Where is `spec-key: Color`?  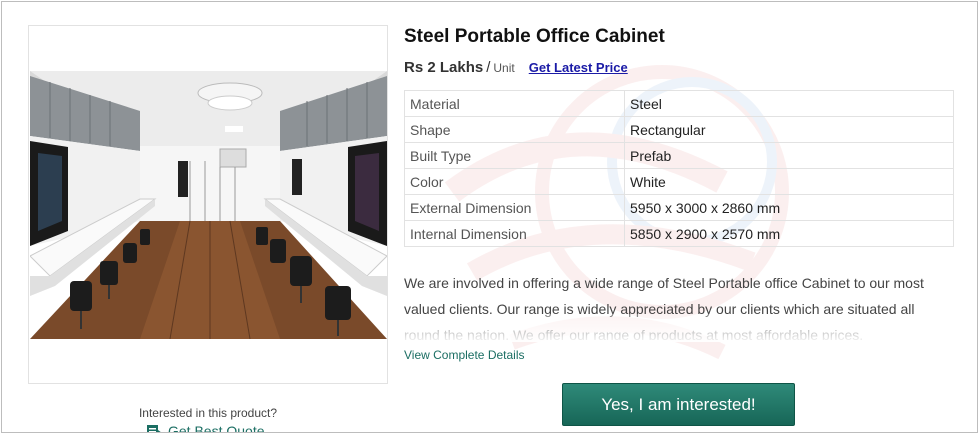
spec-key: Color is located at coordinates (514, 181).